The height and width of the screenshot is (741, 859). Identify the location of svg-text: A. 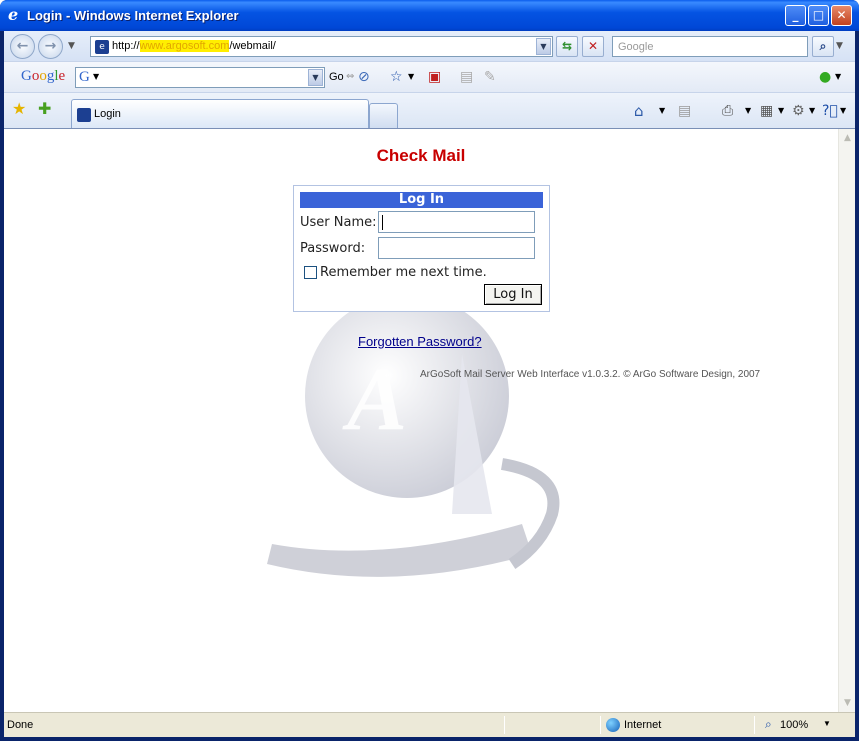
(374, 399).